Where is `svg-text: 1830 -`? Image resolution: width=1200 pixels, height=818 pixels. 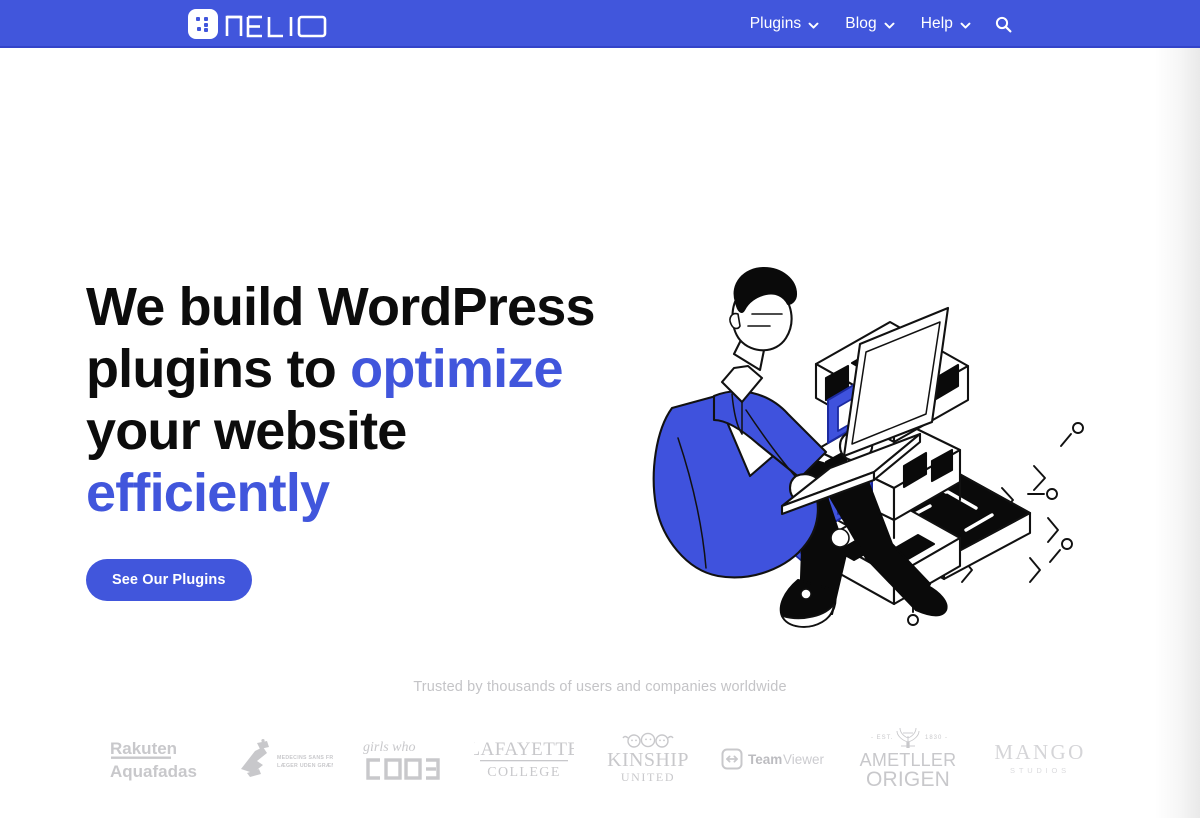 svg-text: 1830 - is located at coordinates (936, 738).